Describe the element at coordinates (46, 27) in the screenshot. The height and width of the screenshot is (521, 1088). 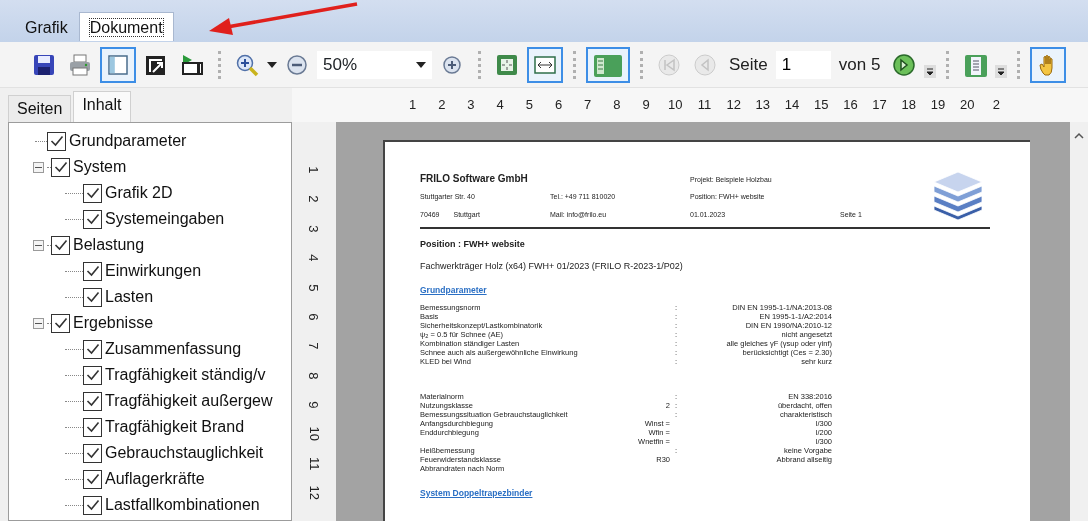
I see `tab: Grafik` at that location.